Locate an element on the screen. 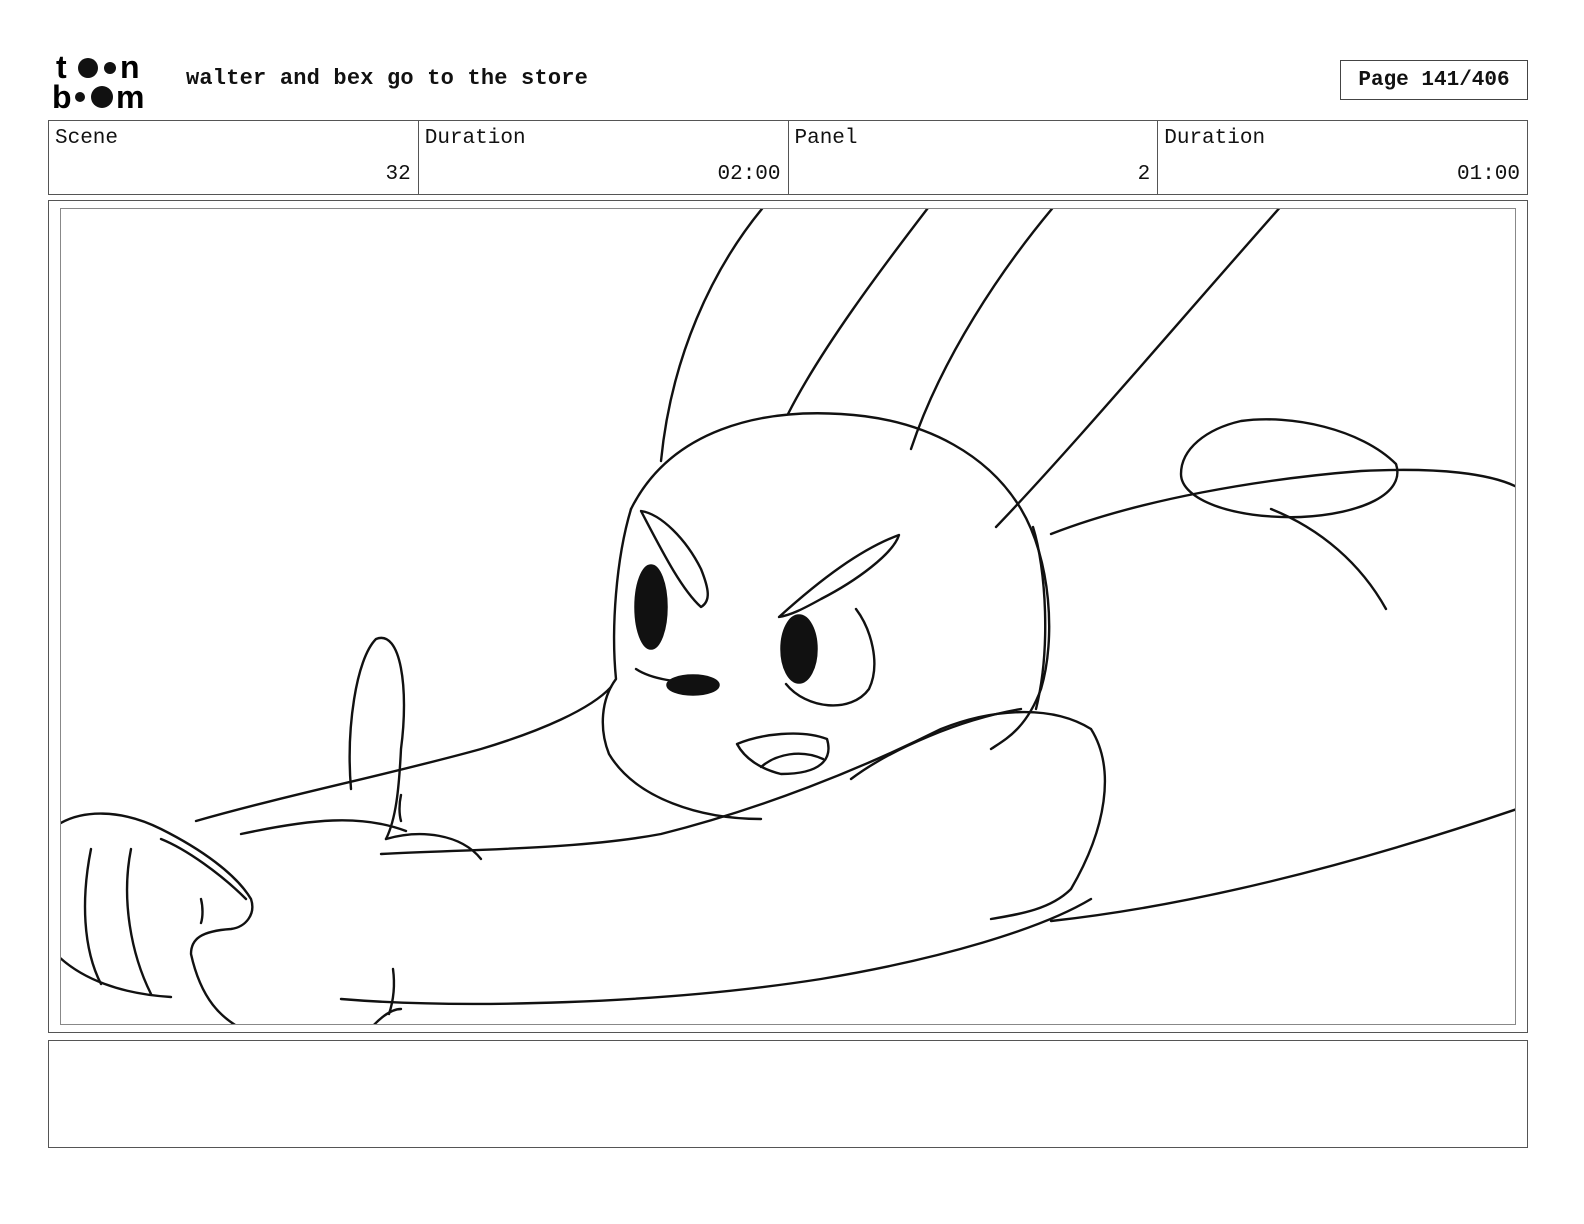  panel-duration-label: Duration is located at coordinates (1215, 138).